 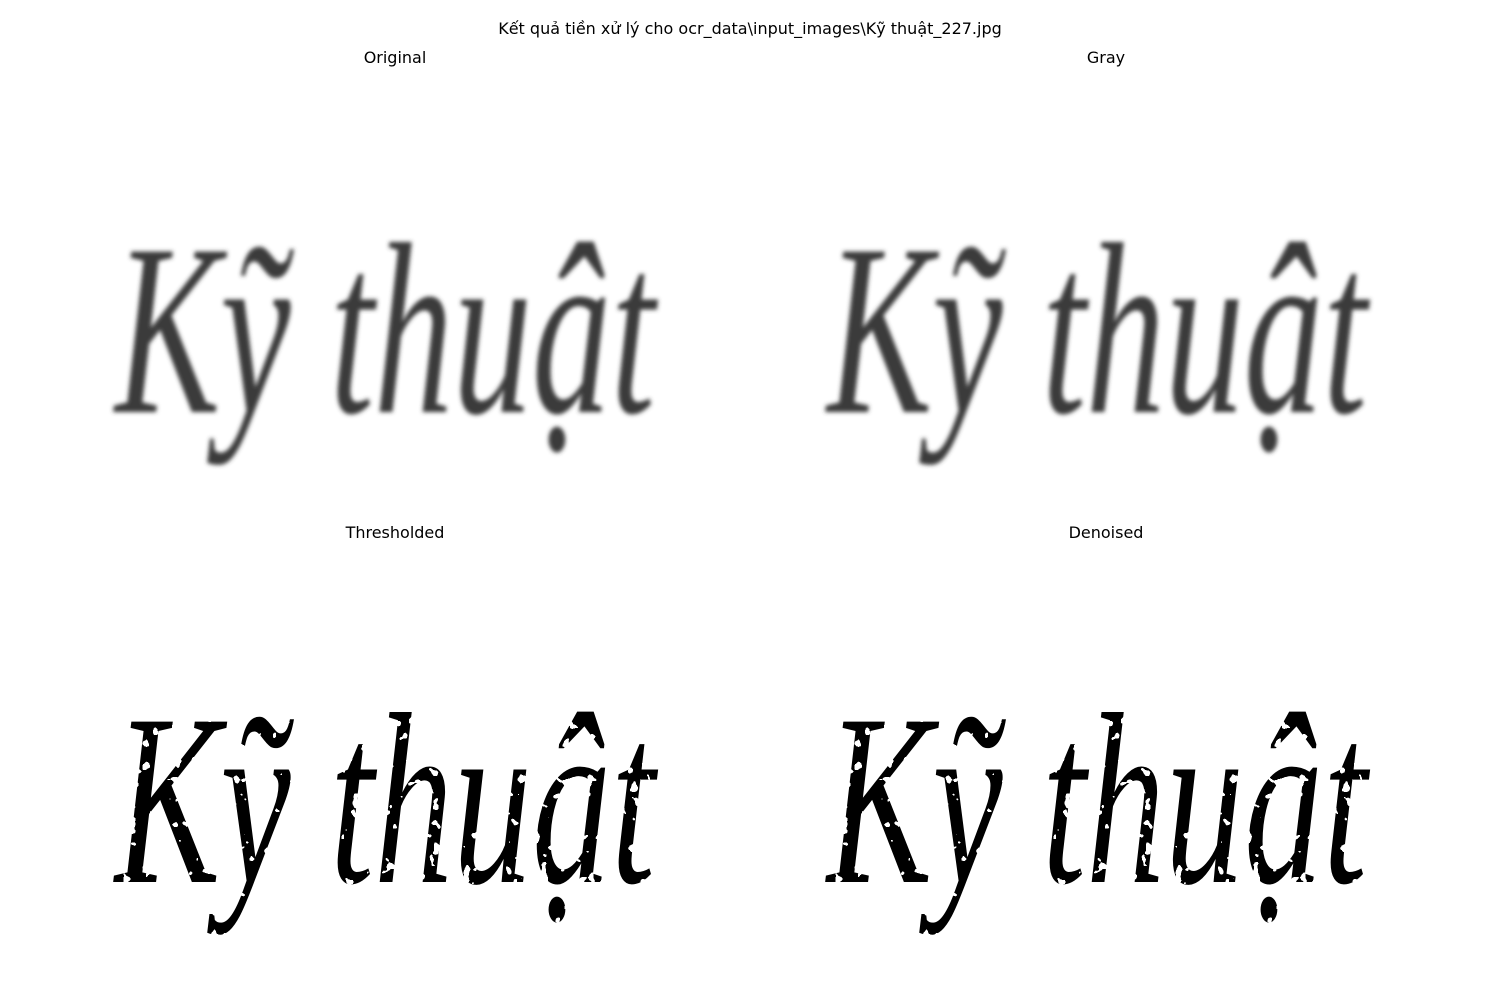 I want to click on thresholded-handwriting: Kỹ thuật, so click(x=385, y=799).